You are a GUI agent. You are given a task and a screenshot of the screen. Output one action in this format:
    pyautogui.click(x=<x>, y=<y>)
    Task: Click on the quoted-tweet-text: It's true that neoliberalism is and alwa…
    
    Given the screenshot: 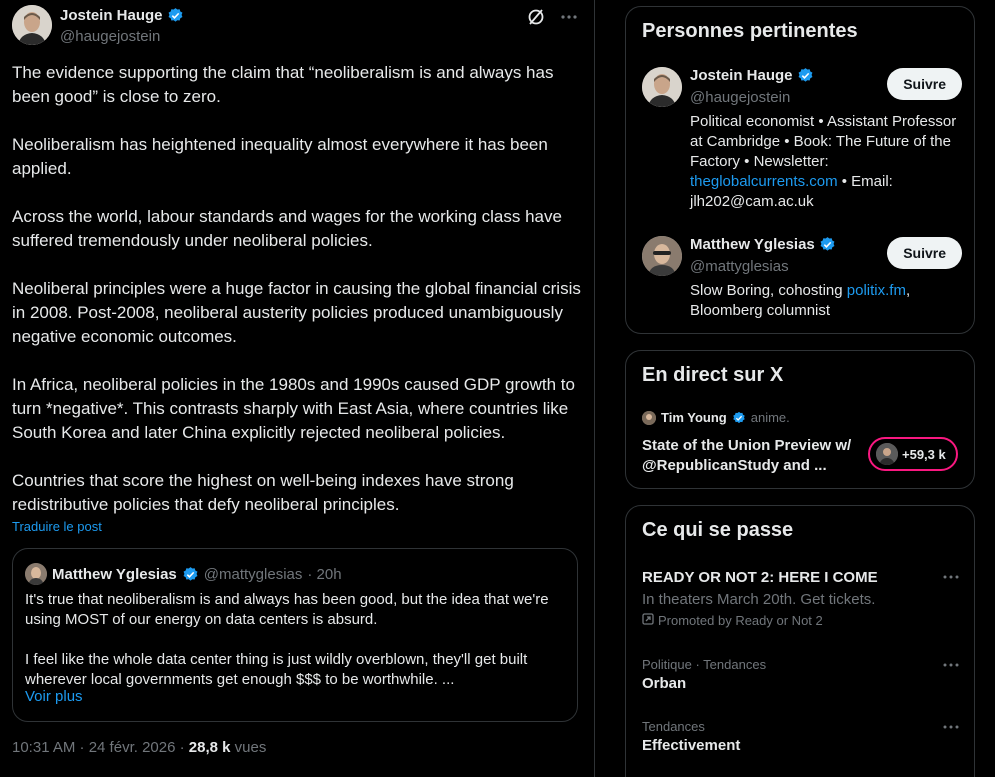 What is the action you would take?
    pyautogui.click(x=297, y=640)
    